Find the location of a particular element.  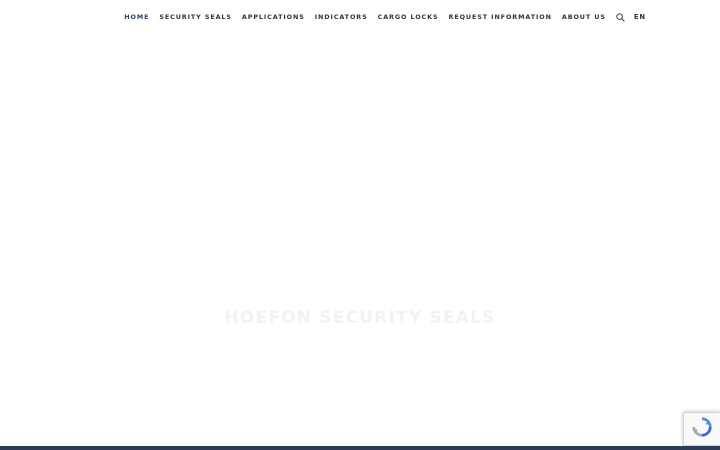

recaptcha-icon is located at coordinates (702, 429).